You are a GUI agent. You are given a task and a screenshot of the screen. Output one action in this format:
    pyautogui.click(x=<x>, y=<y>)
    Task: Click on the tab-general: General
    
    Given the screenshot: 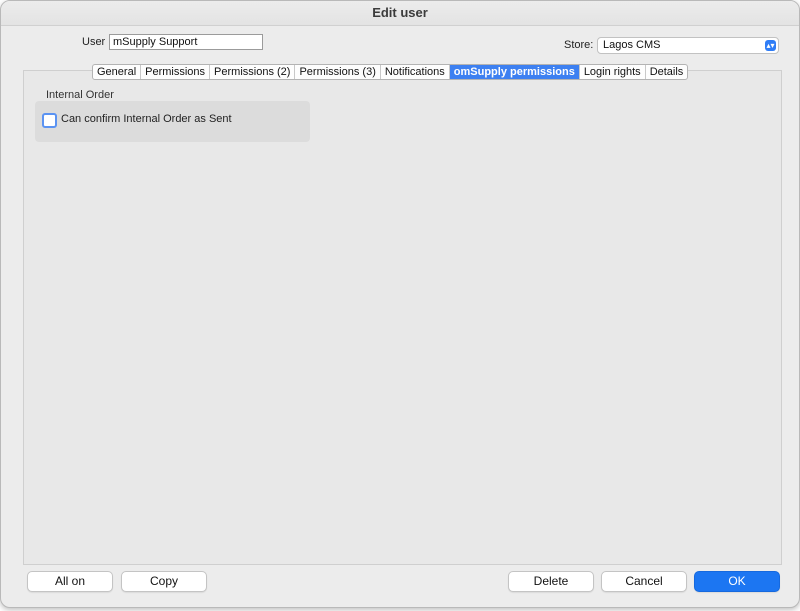 What is the action you would take?
    pyautogui.click(x=117, y=72)
    